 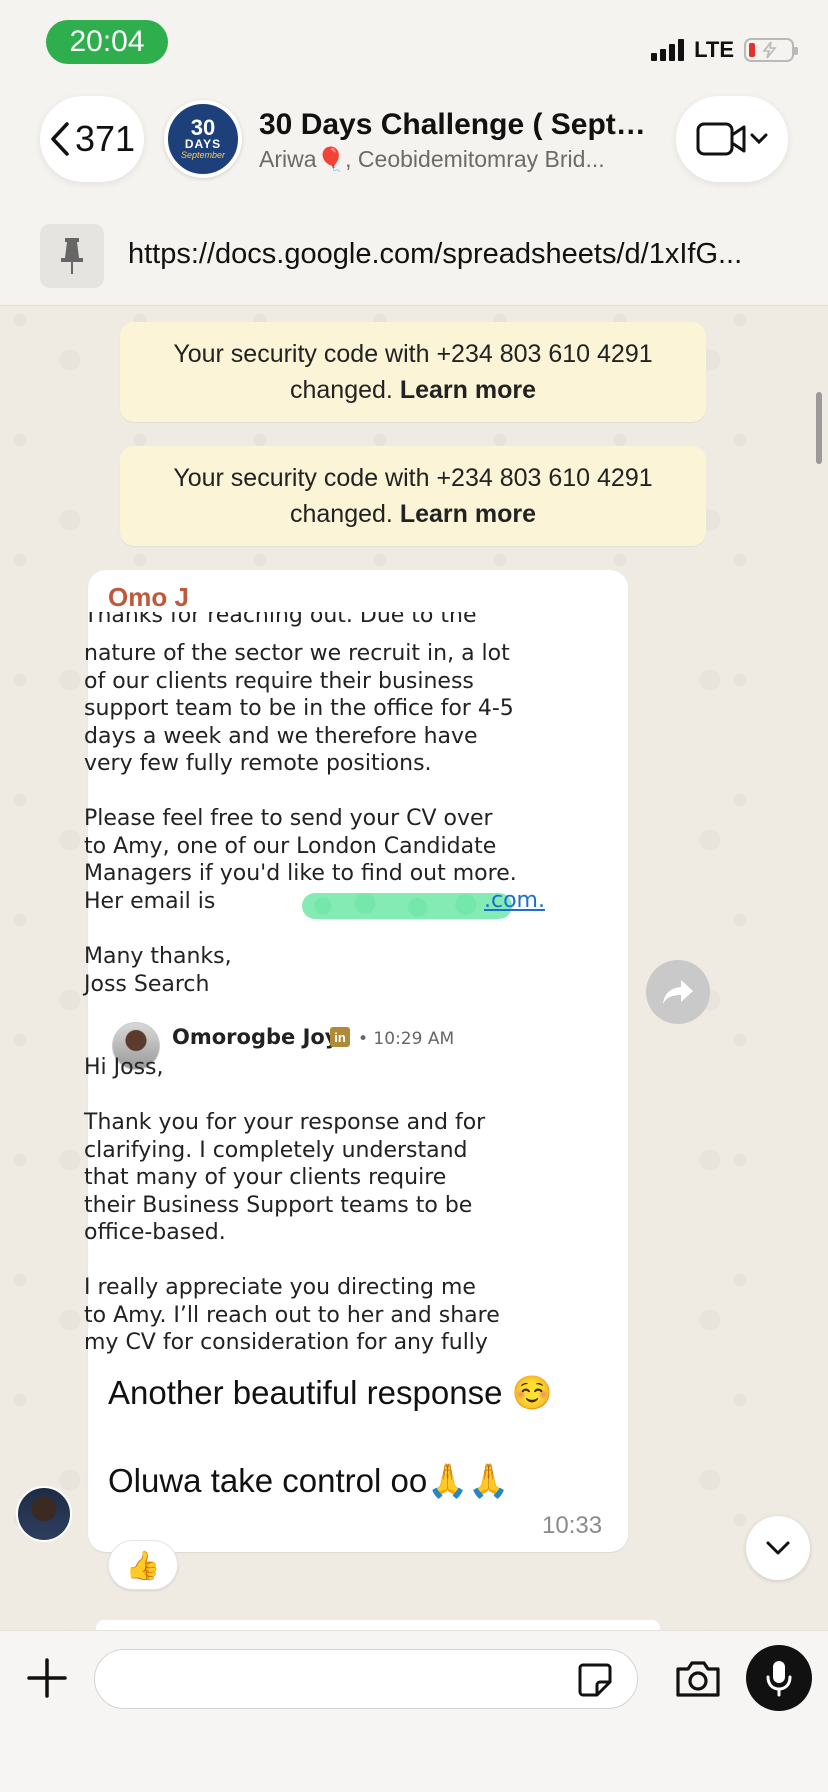 I want to click on message-input, so click(x=366, y=1679).